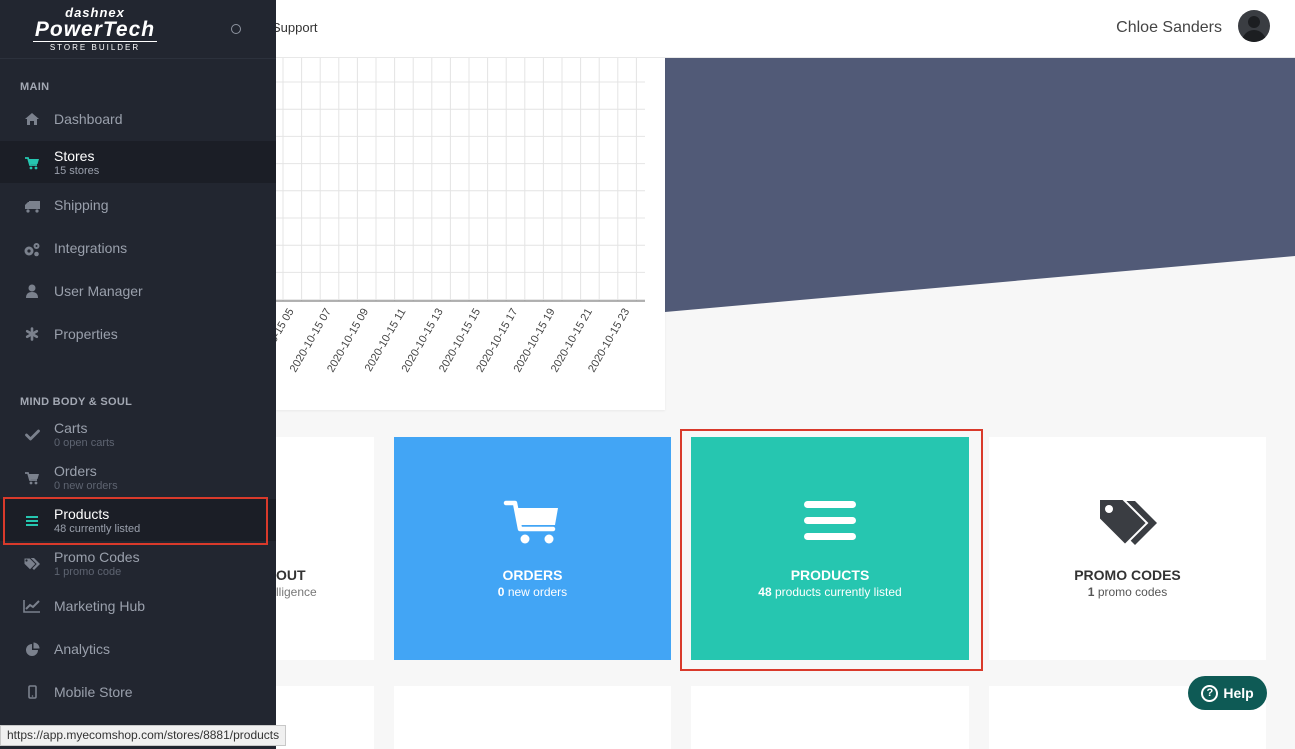 This screenshot has width=1295, height=749. What do you see at coordinates (1254, 26) in the screenshot?
I see `avatar` at bounding box center [1254, 26].